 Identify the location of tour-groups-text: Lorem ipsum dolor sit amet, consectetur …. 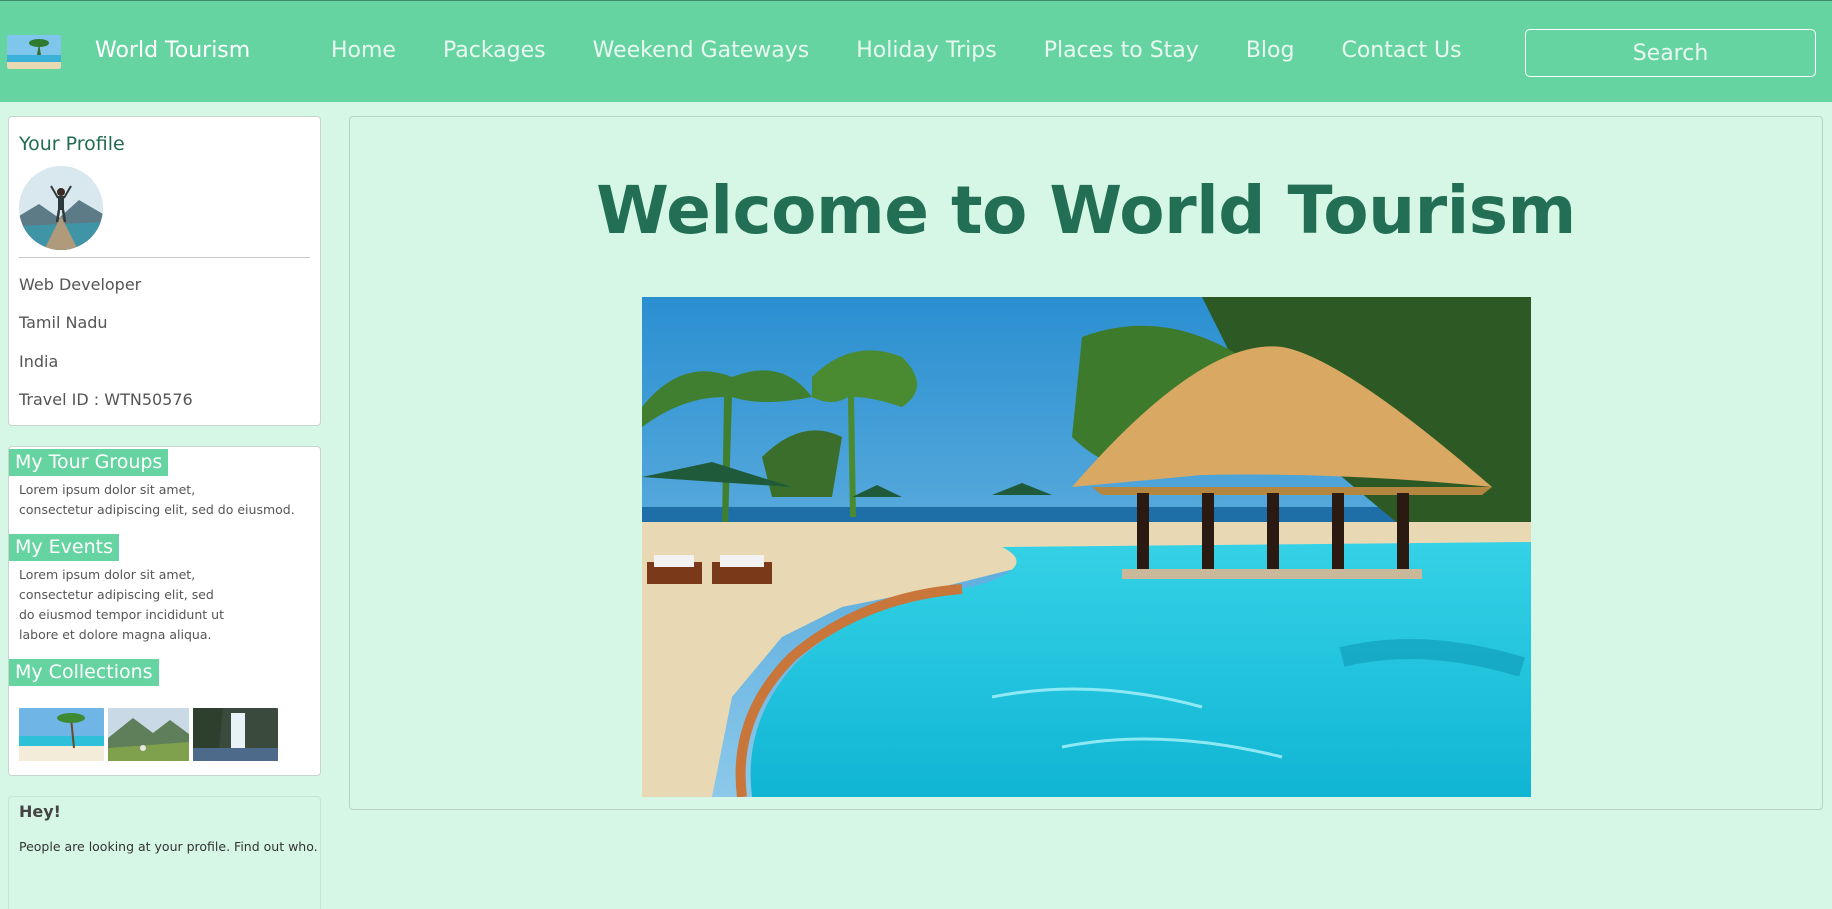
(157, 499).